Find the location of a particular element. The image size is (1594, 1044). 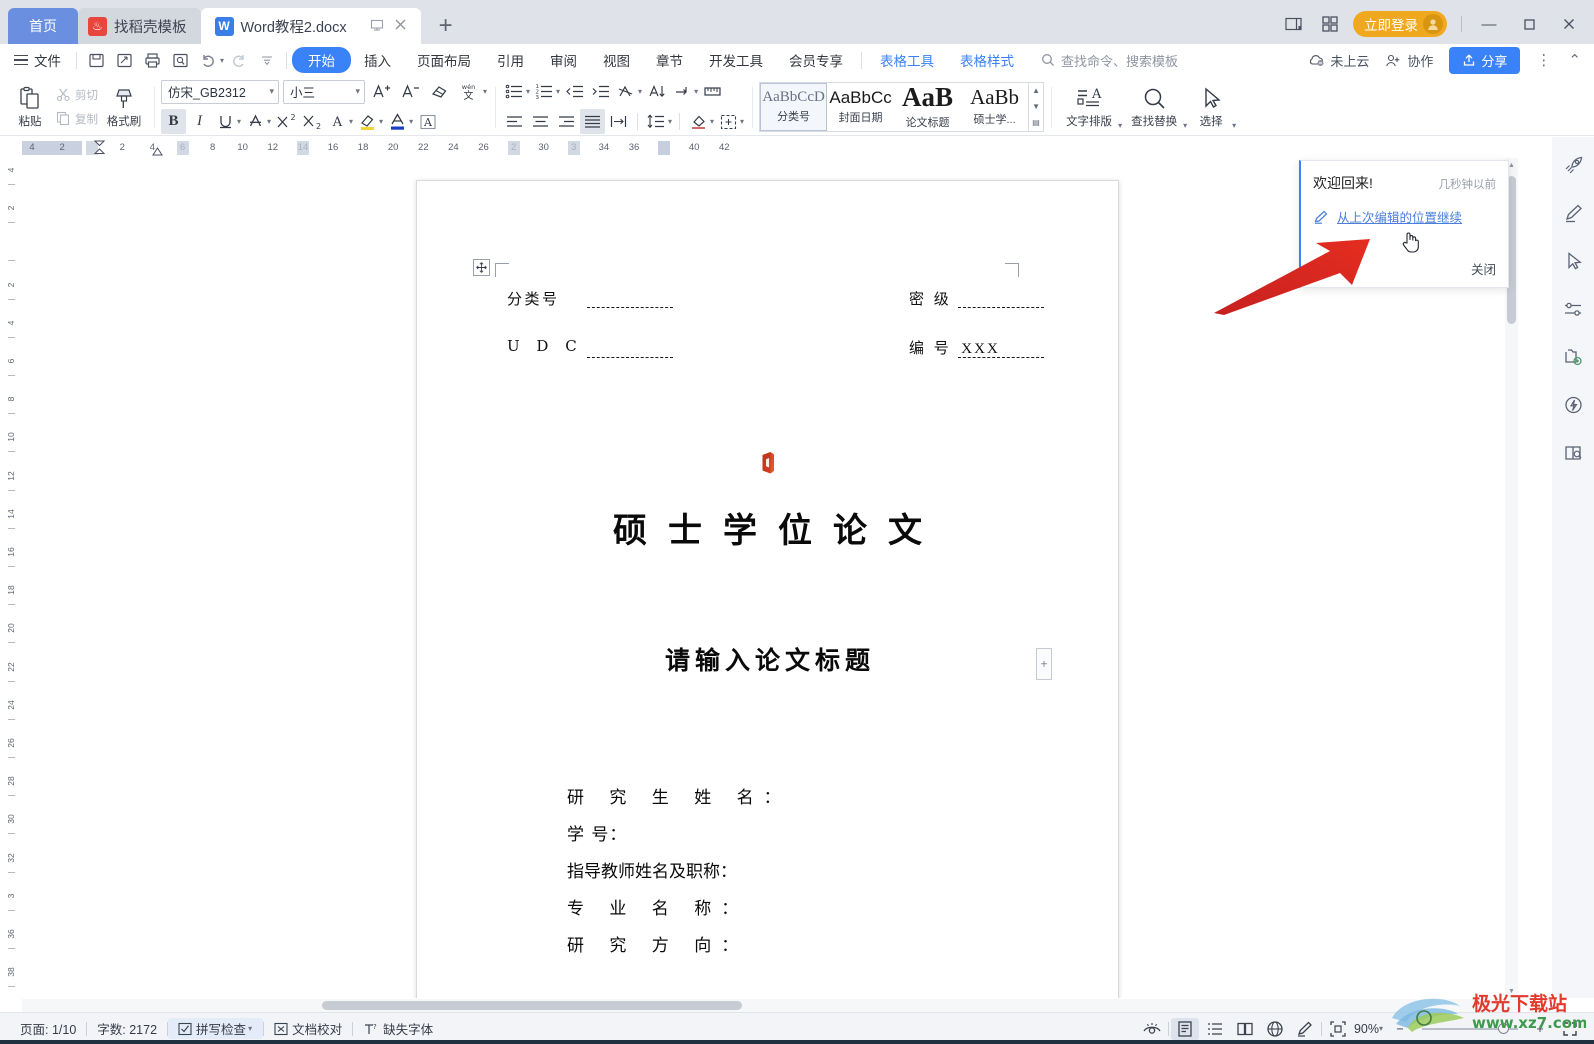

page-indicator: 页面: 1/10 is located at coordinates (48, 1028).